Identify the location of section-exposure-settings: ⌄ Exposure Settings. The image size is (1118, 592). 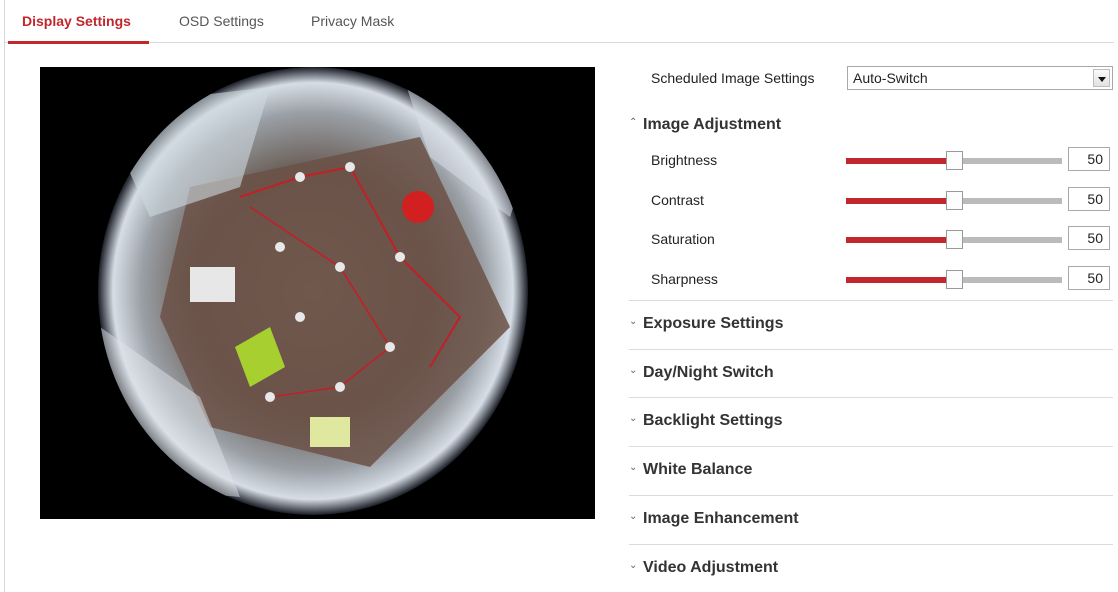
(871, 324).